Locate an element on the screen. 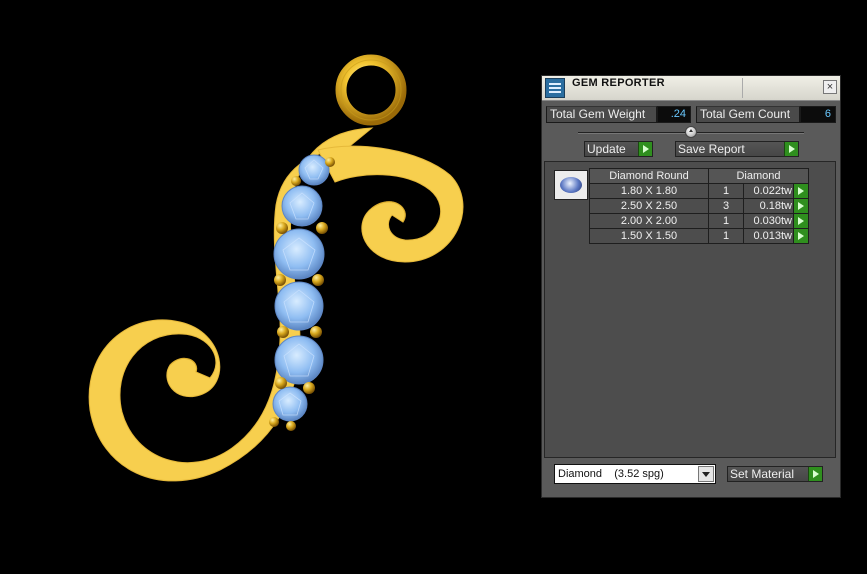  gem-weight: 0.030tw is located at coordinates (768, 221).